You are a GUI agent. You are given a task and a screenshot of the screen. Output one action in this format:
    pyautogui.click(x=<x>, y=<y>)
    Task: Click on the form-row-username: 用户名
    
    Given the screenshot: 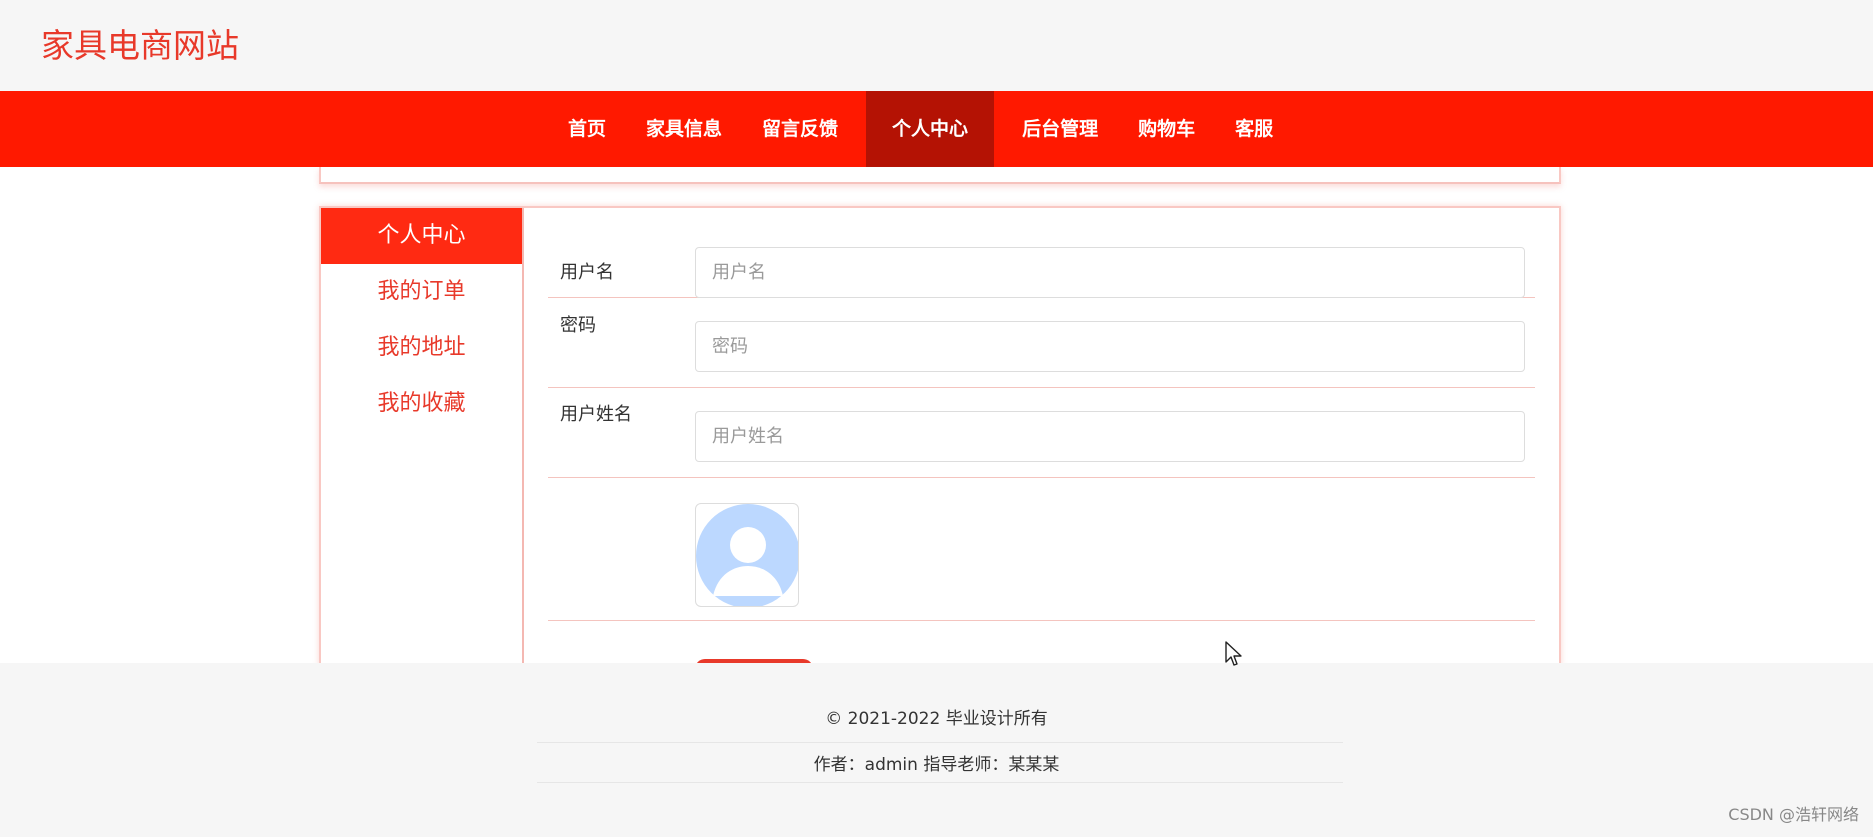 What is the action you would take?
    pyautogui.click(x=1041, y=253)
    